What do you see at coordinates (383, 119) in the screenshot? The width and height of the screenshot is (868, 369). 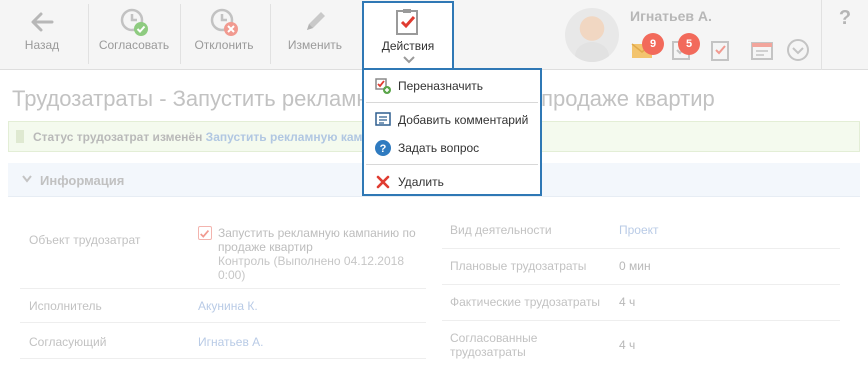 I see `comment-icon` at bounding box center [383, 119].